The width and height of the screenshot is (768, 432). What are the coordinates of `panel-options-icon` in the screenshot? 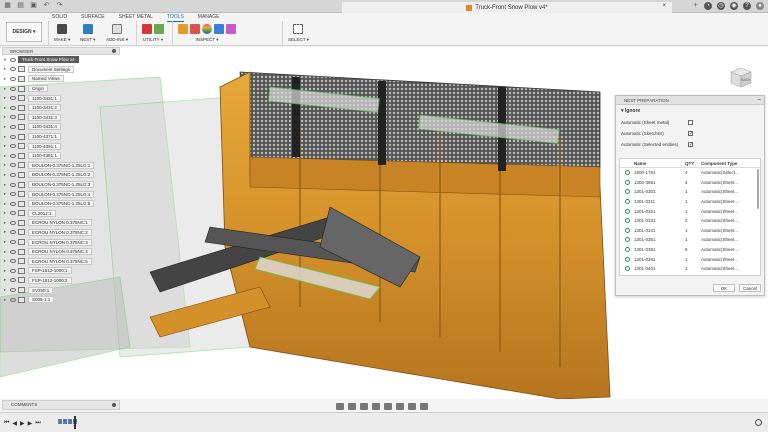 It's located at (114, 51).